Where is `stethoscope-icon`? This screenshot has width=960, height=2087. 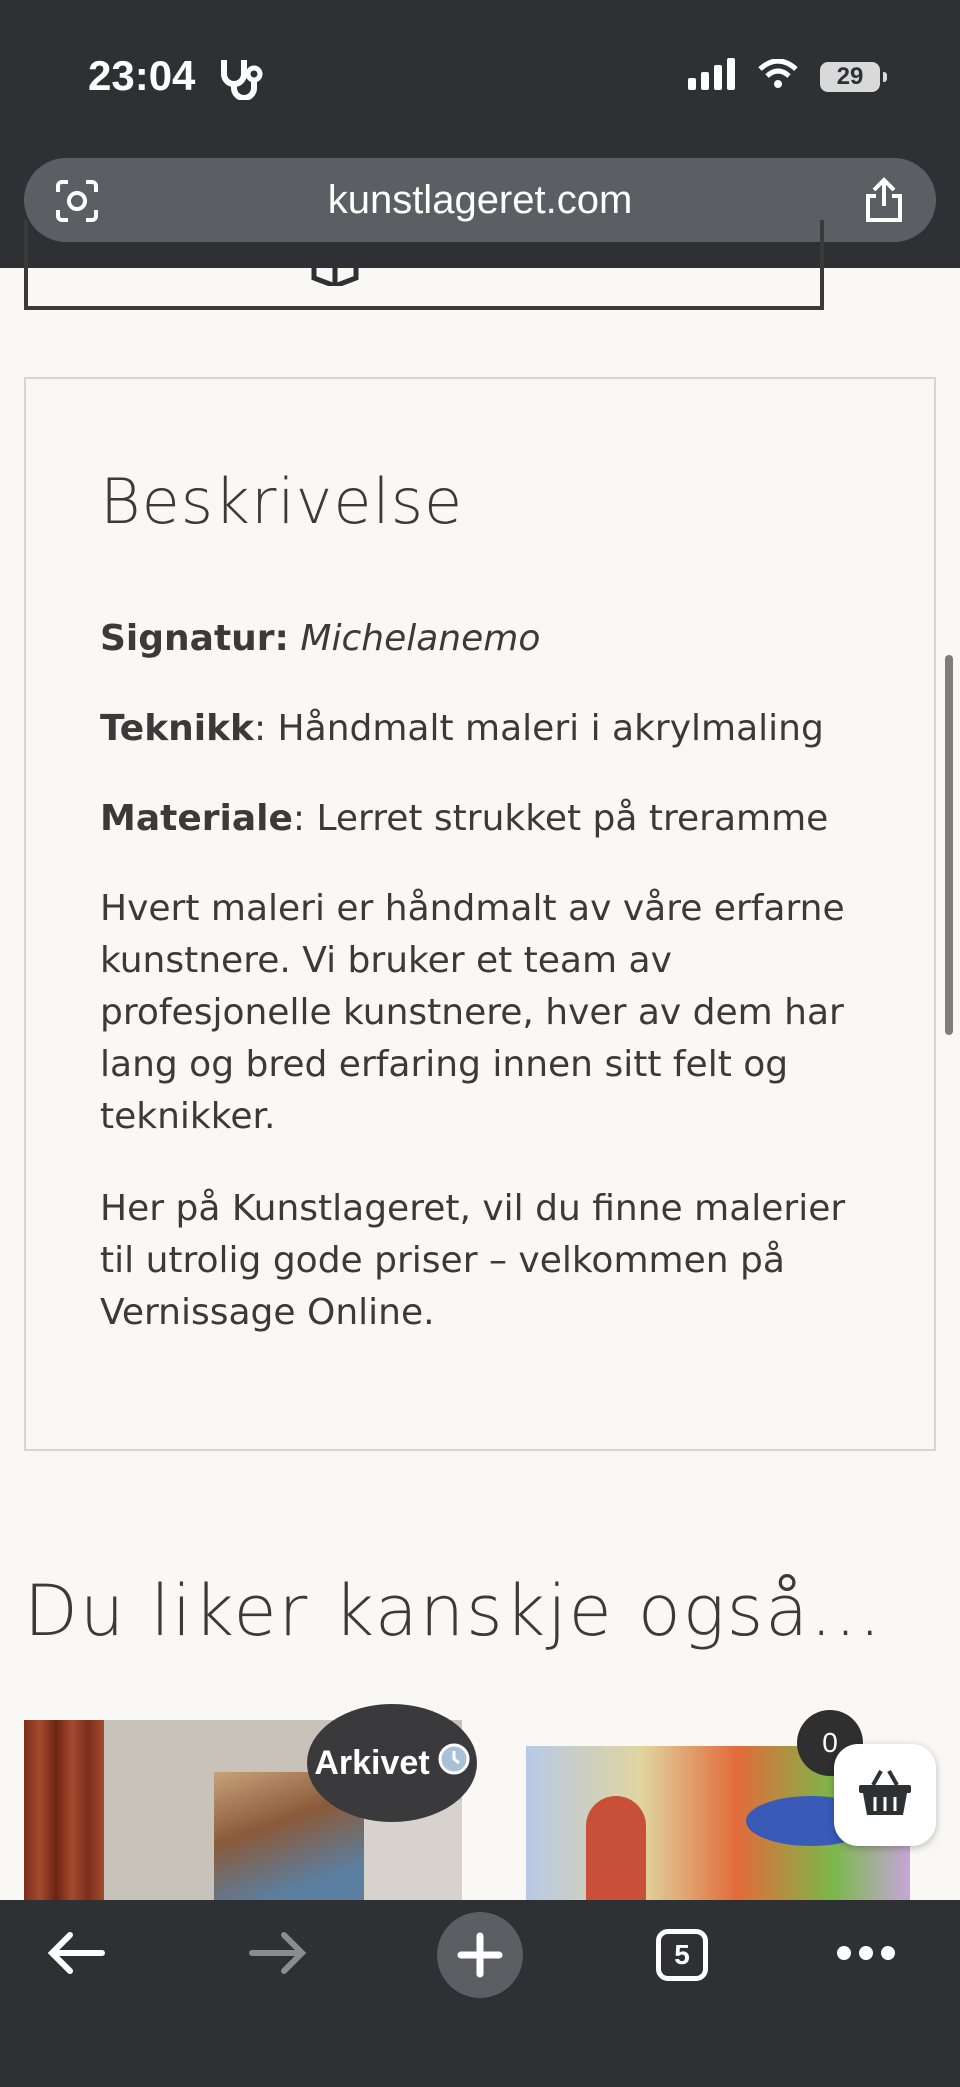
stethoscope-icon is located at coordinates (241, 80).